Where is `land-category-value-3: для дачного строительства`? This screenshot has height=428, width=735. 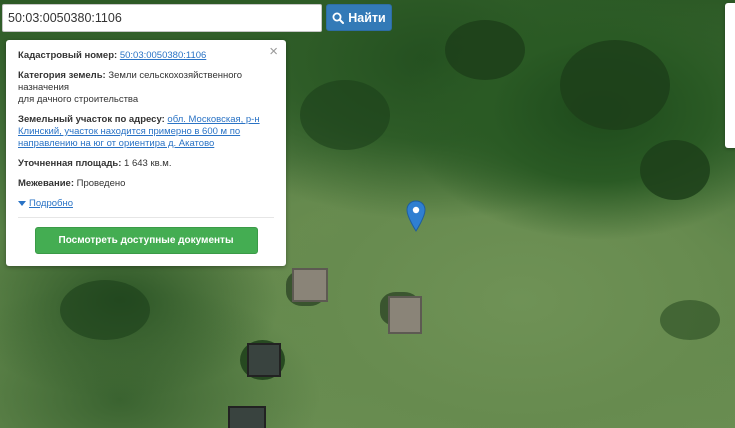 land-category-value-3: для дачного строительства is located at coordinates (78, 99).